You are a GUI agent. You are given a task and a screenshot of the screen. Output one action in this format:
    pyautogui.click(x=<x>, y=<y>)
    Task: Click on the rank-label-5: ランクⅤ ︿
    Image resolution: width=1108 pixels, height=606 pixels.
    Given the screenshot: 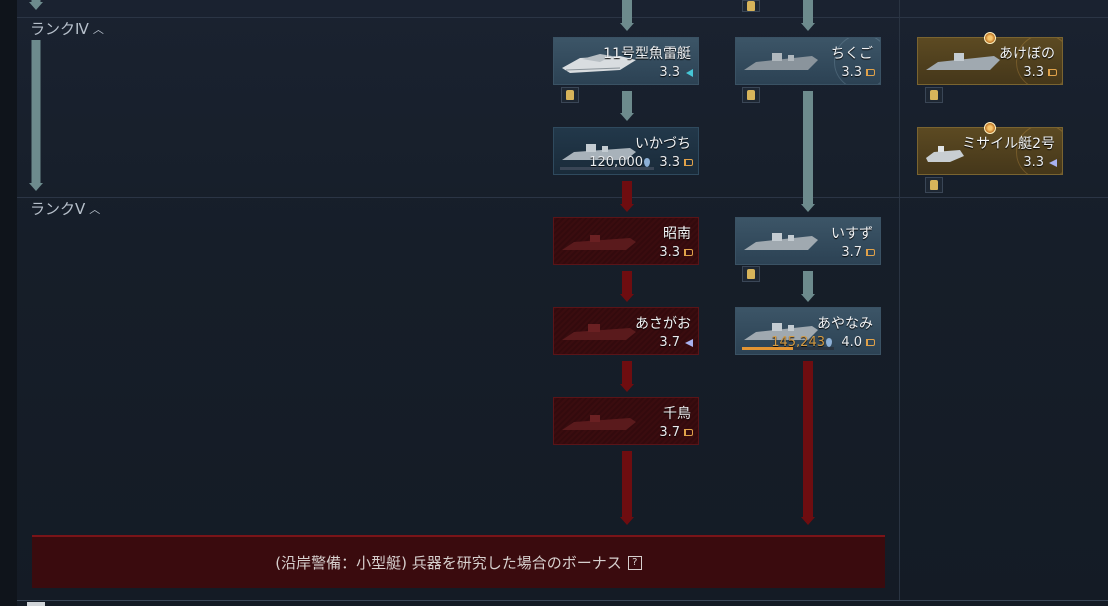 What is the action you would take?
    pyautogui.click(x=65, y=208)
    